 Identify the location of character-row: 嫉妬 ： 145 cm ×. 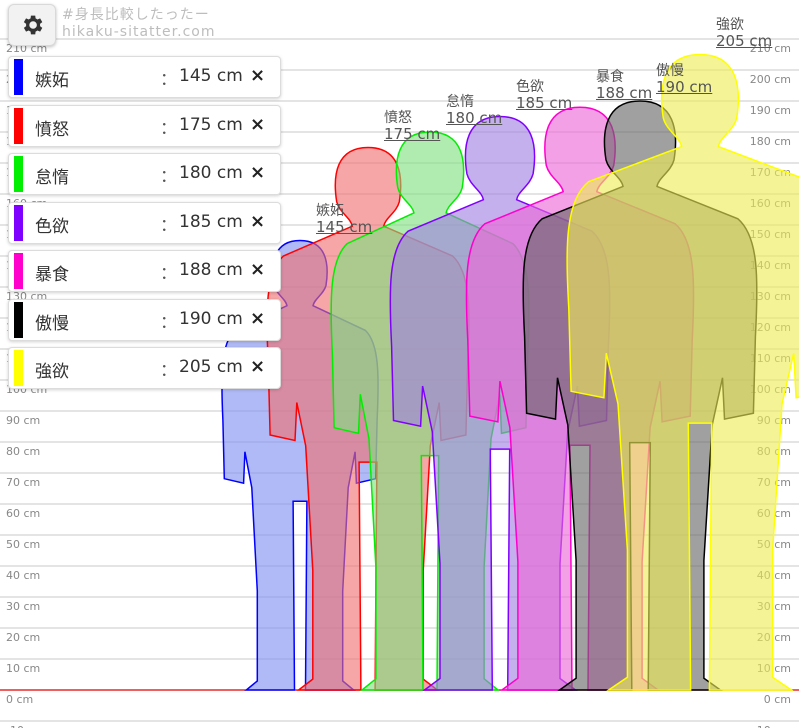
(144, 77).